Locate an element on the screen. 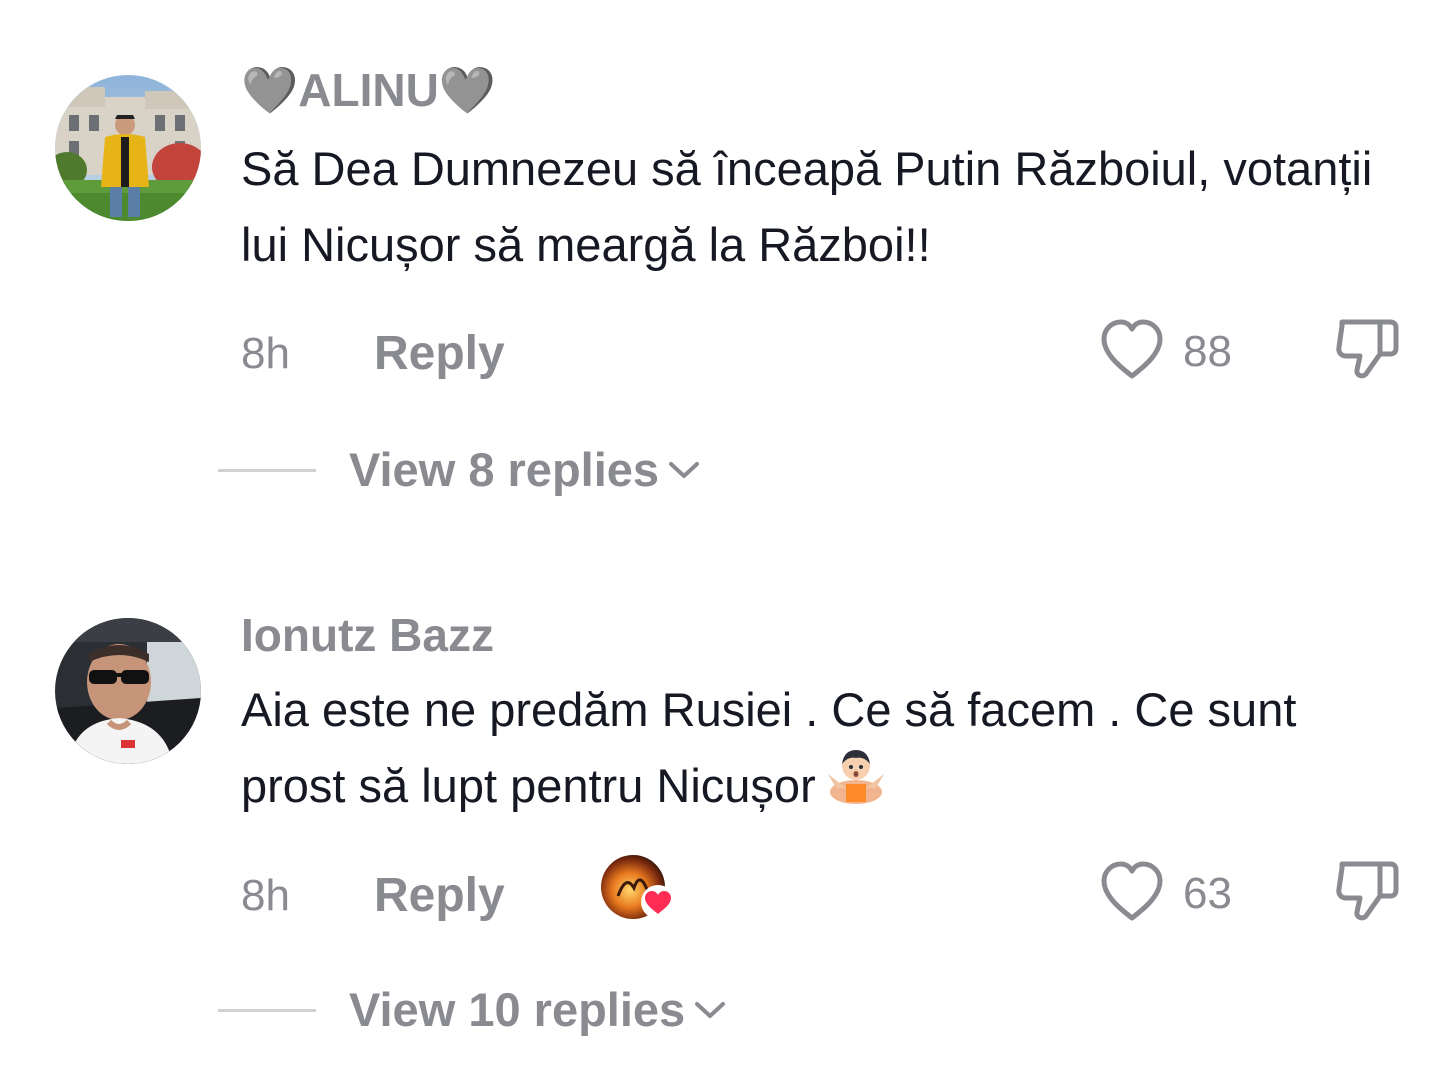  view-replies-button: View 10 replies is located at coordinates (538, 1010).